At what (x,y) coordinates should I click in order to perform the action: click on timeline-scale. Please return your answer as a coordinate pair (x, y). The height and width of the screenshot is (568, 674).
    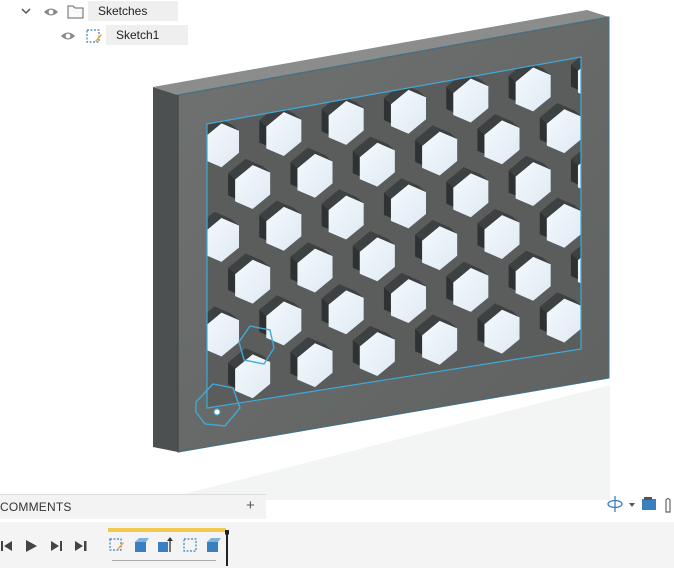
    Looking at the image, I should click on (164, 558).